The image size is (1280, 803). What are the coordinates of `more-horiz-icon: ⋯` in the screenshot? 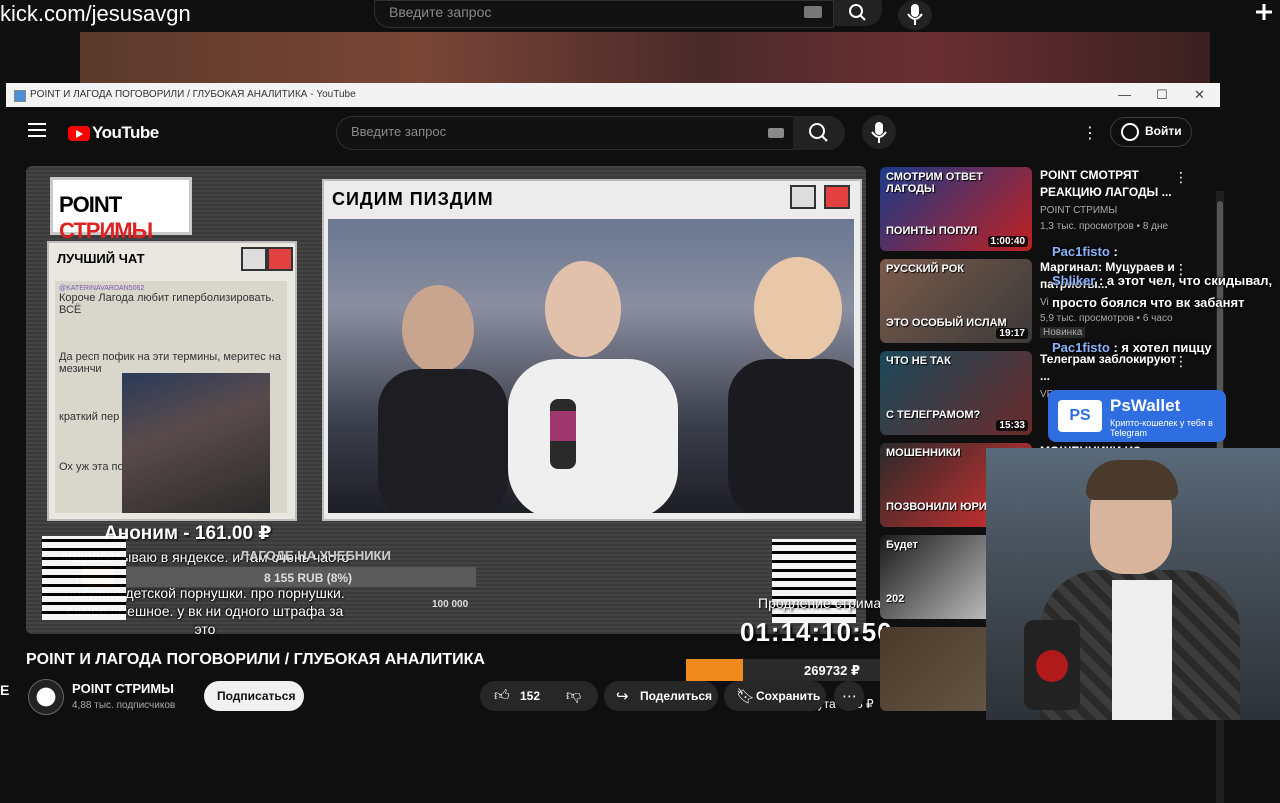 It's located at (849, 696).